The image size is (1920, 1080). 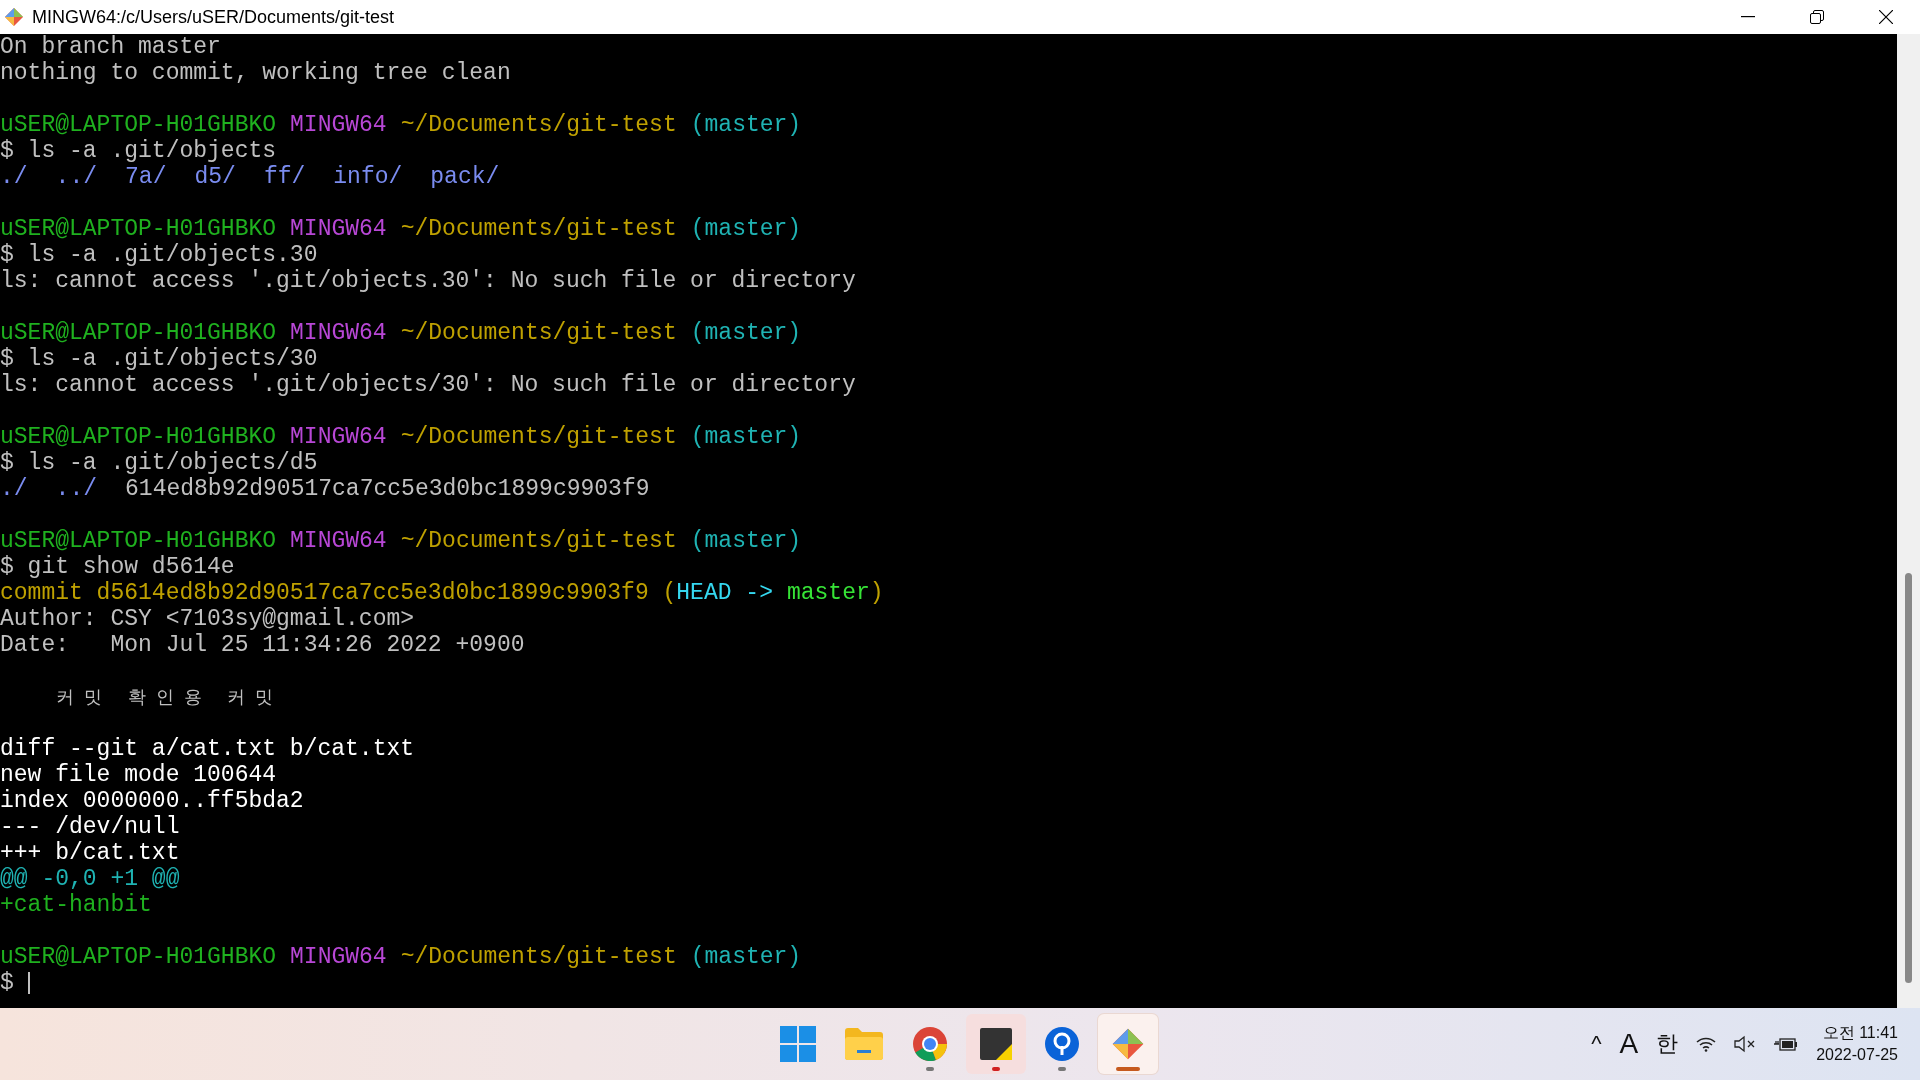 I want to click on directory-name: ff/, so click(x=284, y=177).